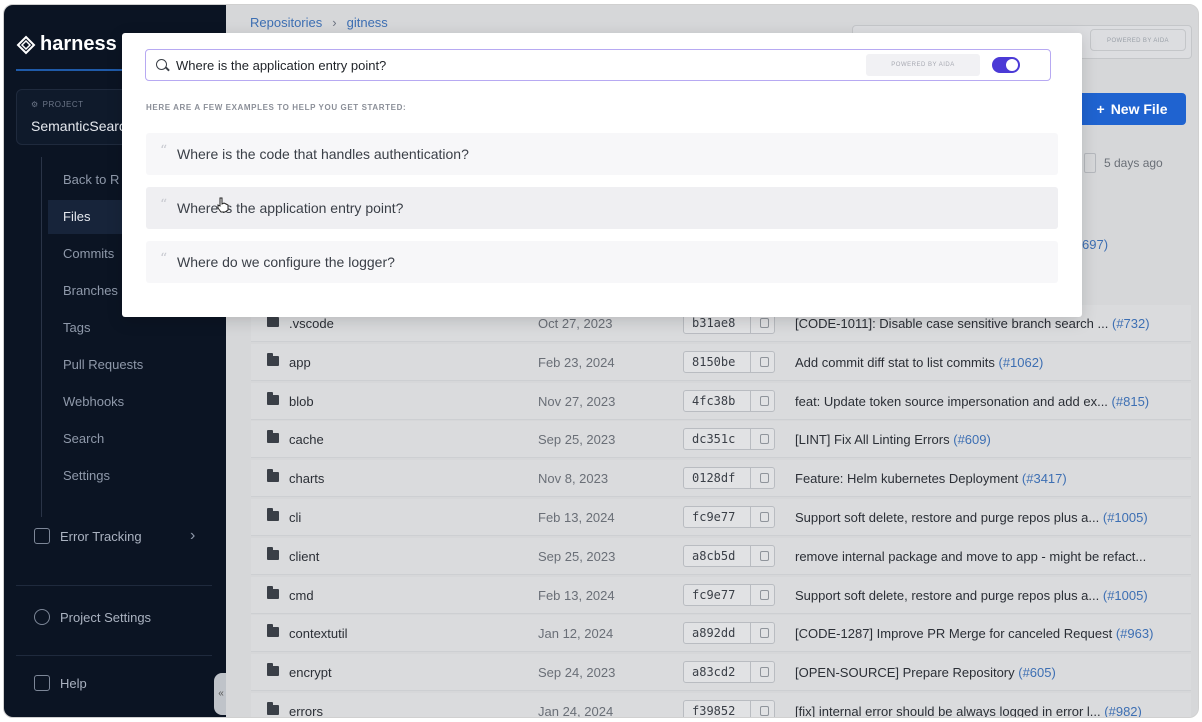 This screenshot has height=722, width=1202. Describe the element at coordinates (136, 476) in the screenshot. I see `sidebar-item-settings: Settings` at that location.